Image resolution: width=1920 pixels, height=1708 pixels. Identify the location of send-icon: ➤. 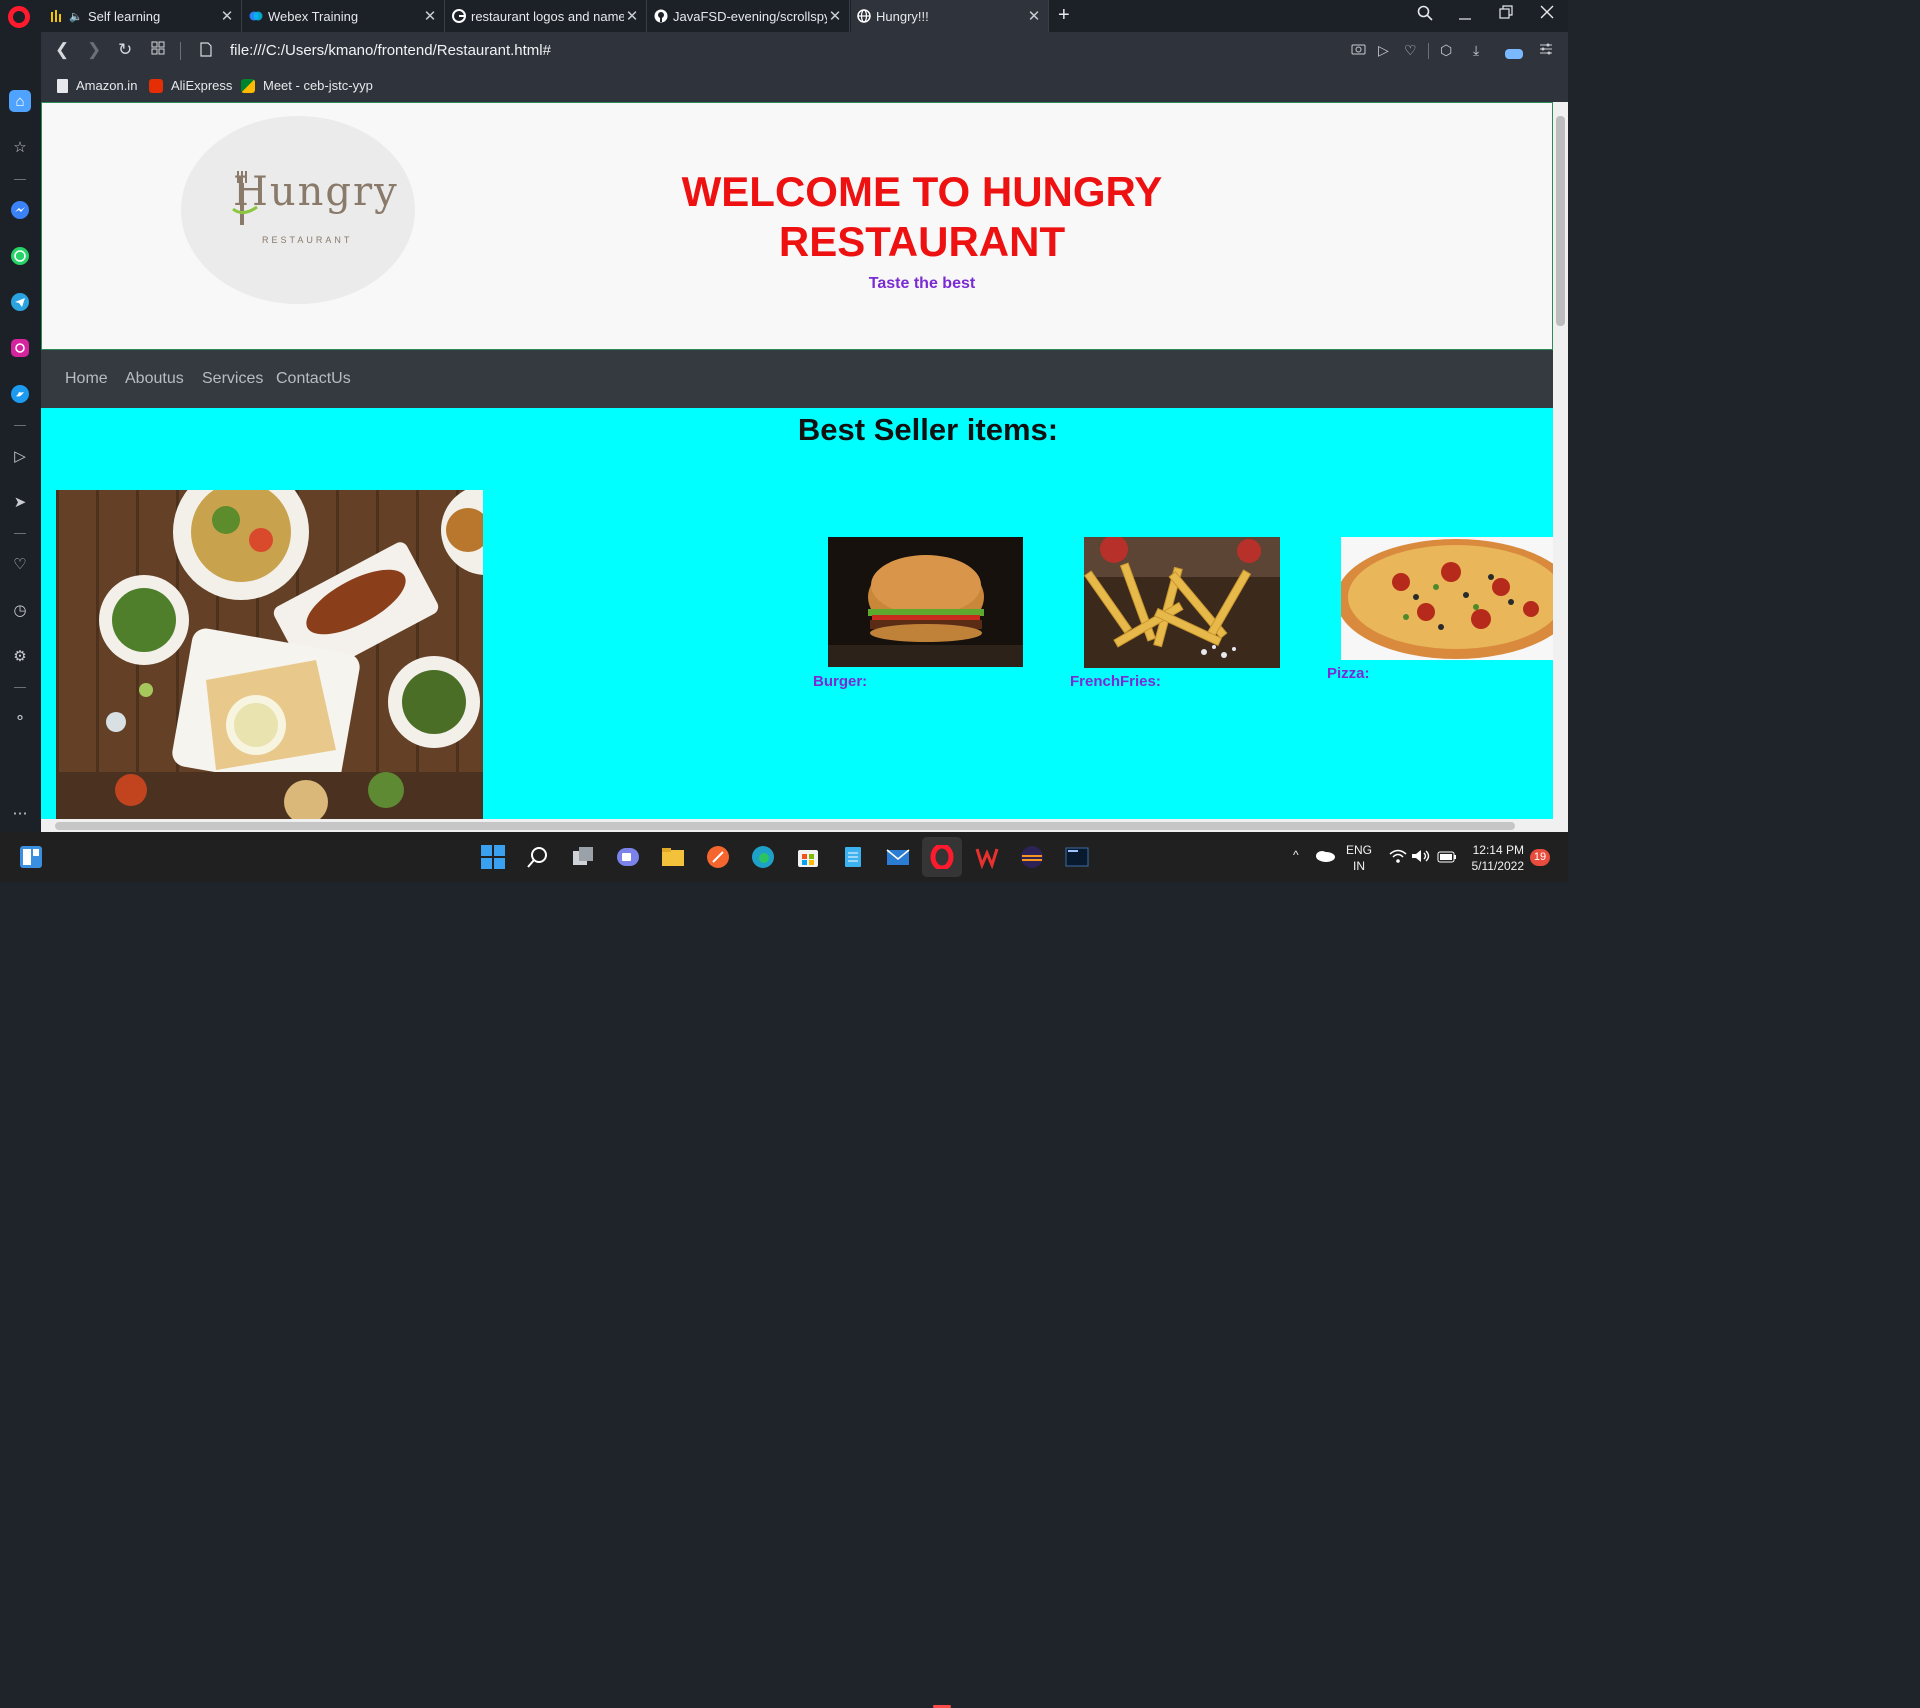
(20, 502).